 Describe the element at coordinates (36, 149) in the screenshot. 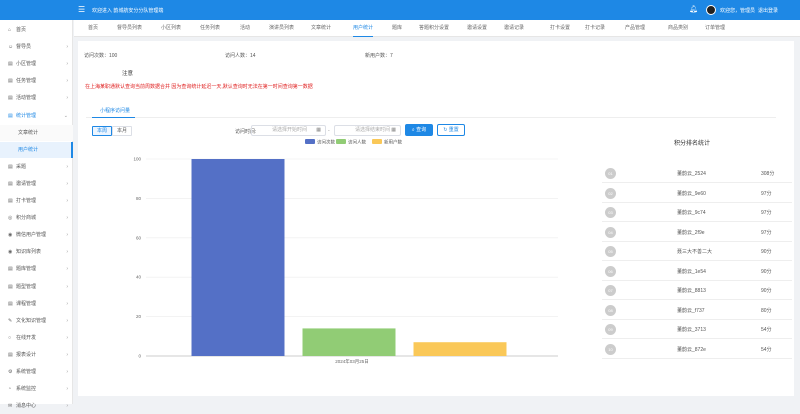

I see `sidebar-subitem: 用户统计` at that location.